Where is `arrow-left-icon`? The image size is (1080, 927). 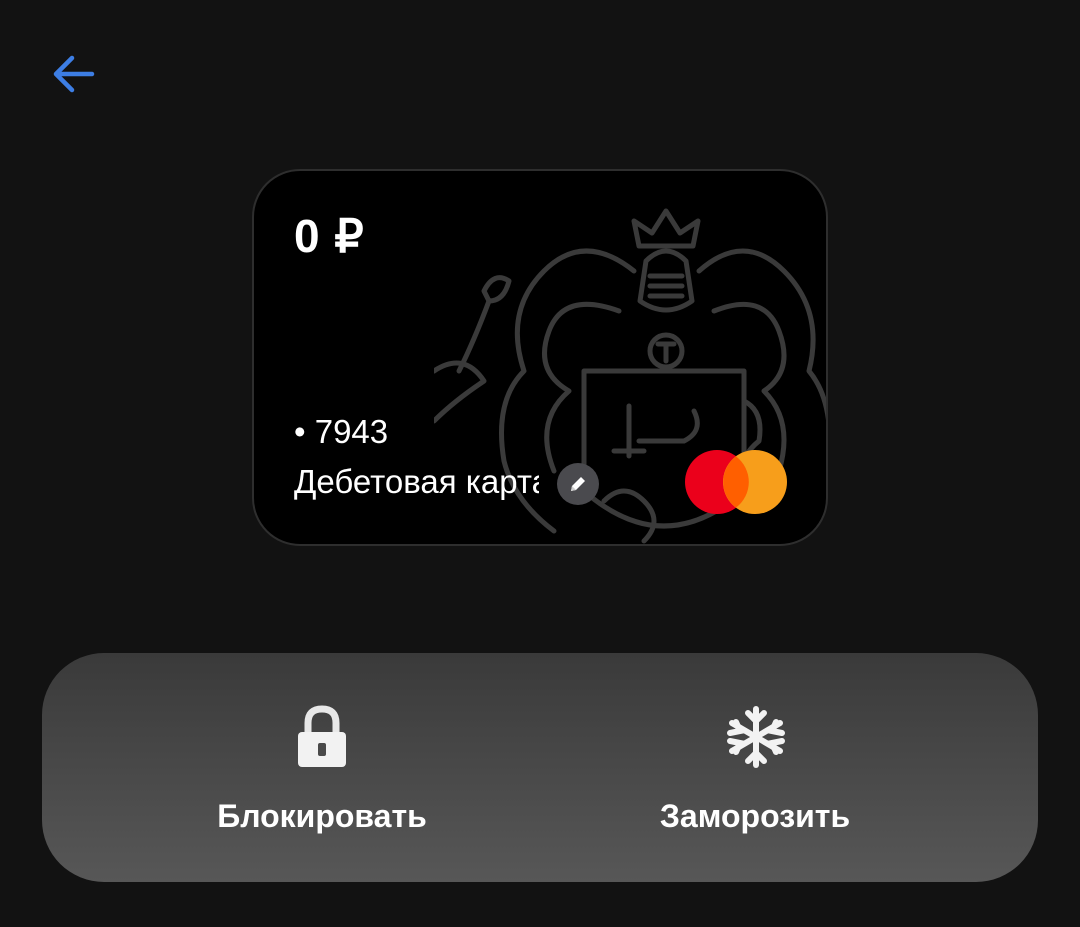 arrow-left-icon is located at coordinates (74, 74).